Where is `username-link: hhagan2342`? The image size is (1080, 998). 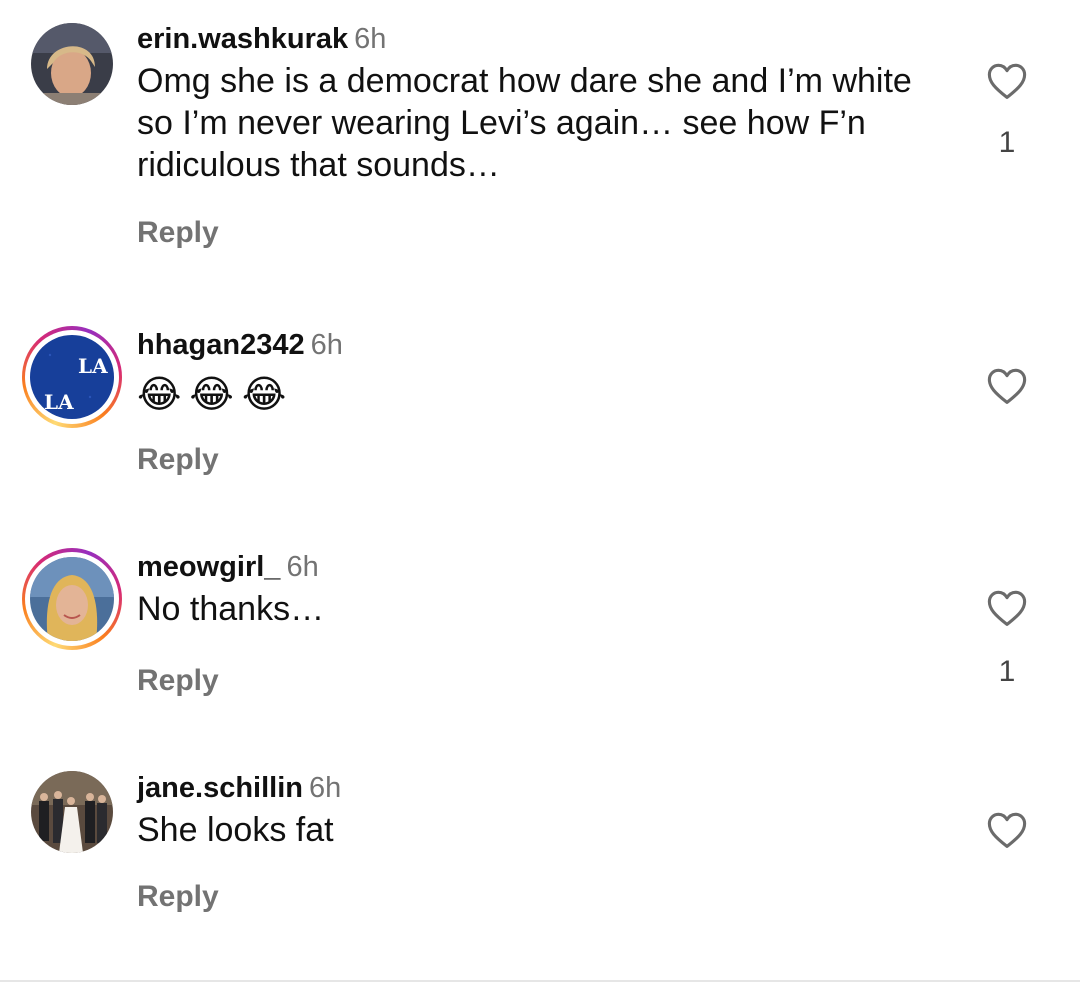 username-link: hhagan2342 is located at coordinates (221, 345).